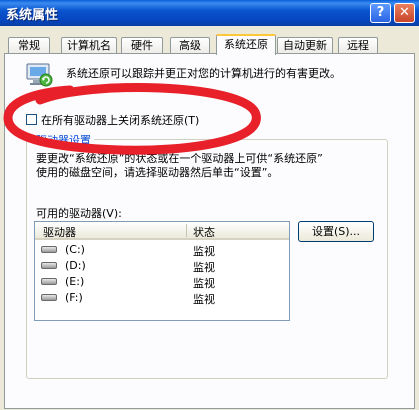 Image resolution: width=419 pixels, height=410 pixels. What do you see at coordinates (404, 13) in the screenshot?
I see `close-button: ✕` at bounding box center [404, 13].